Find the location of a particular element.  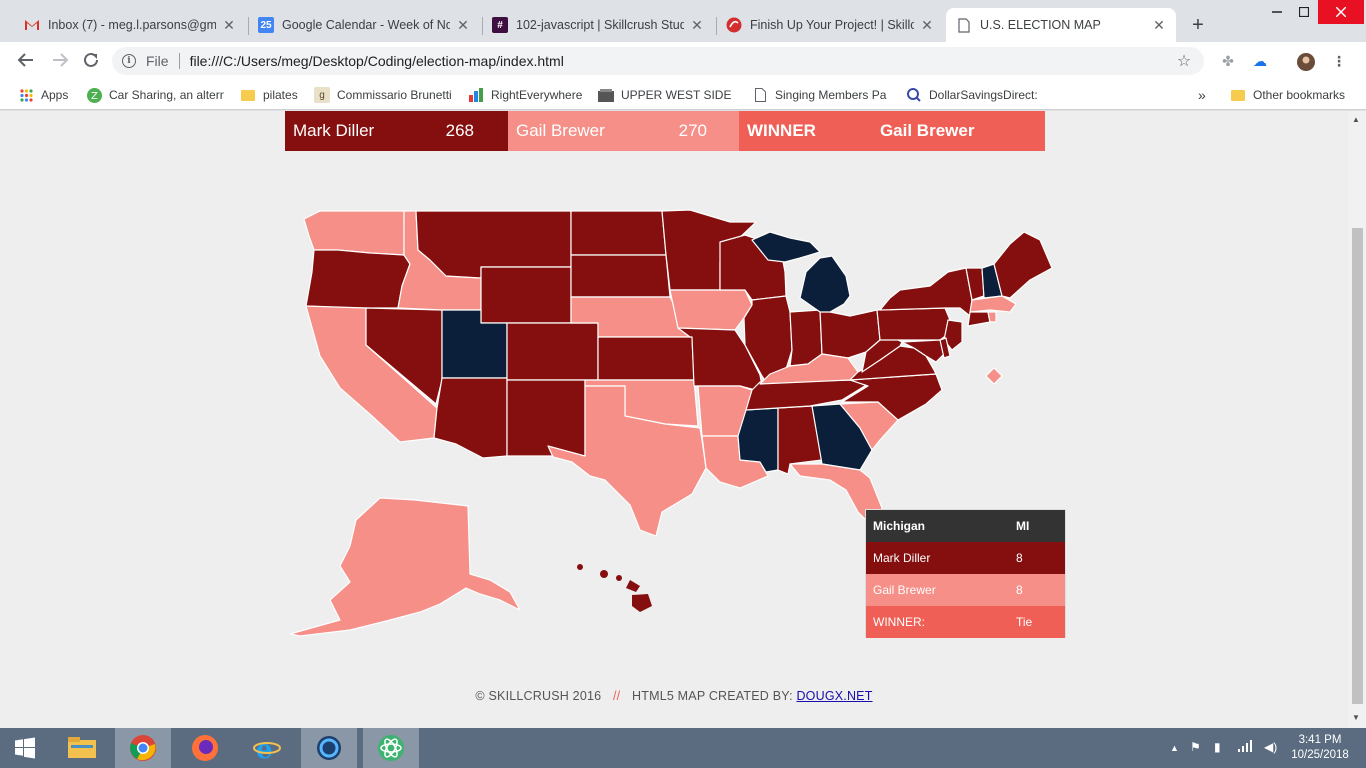

bookmark-car-sharing: Z Car Sharing, an altern is located at coordinates (155, 95).